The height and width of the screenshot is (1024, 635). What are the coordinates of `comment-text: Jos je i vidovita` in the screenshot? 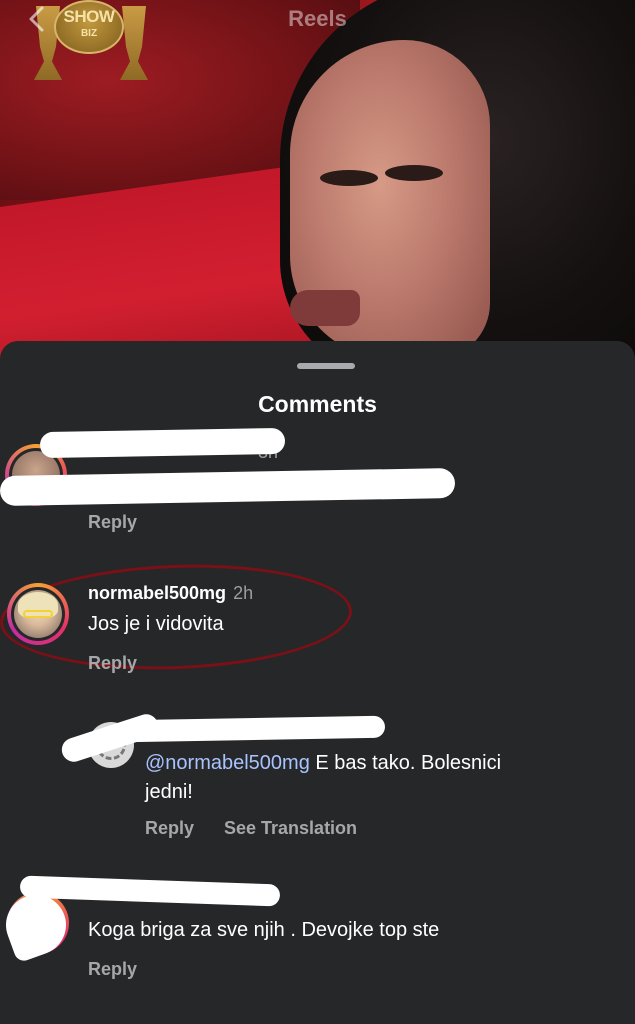 It's located at (156, 624).